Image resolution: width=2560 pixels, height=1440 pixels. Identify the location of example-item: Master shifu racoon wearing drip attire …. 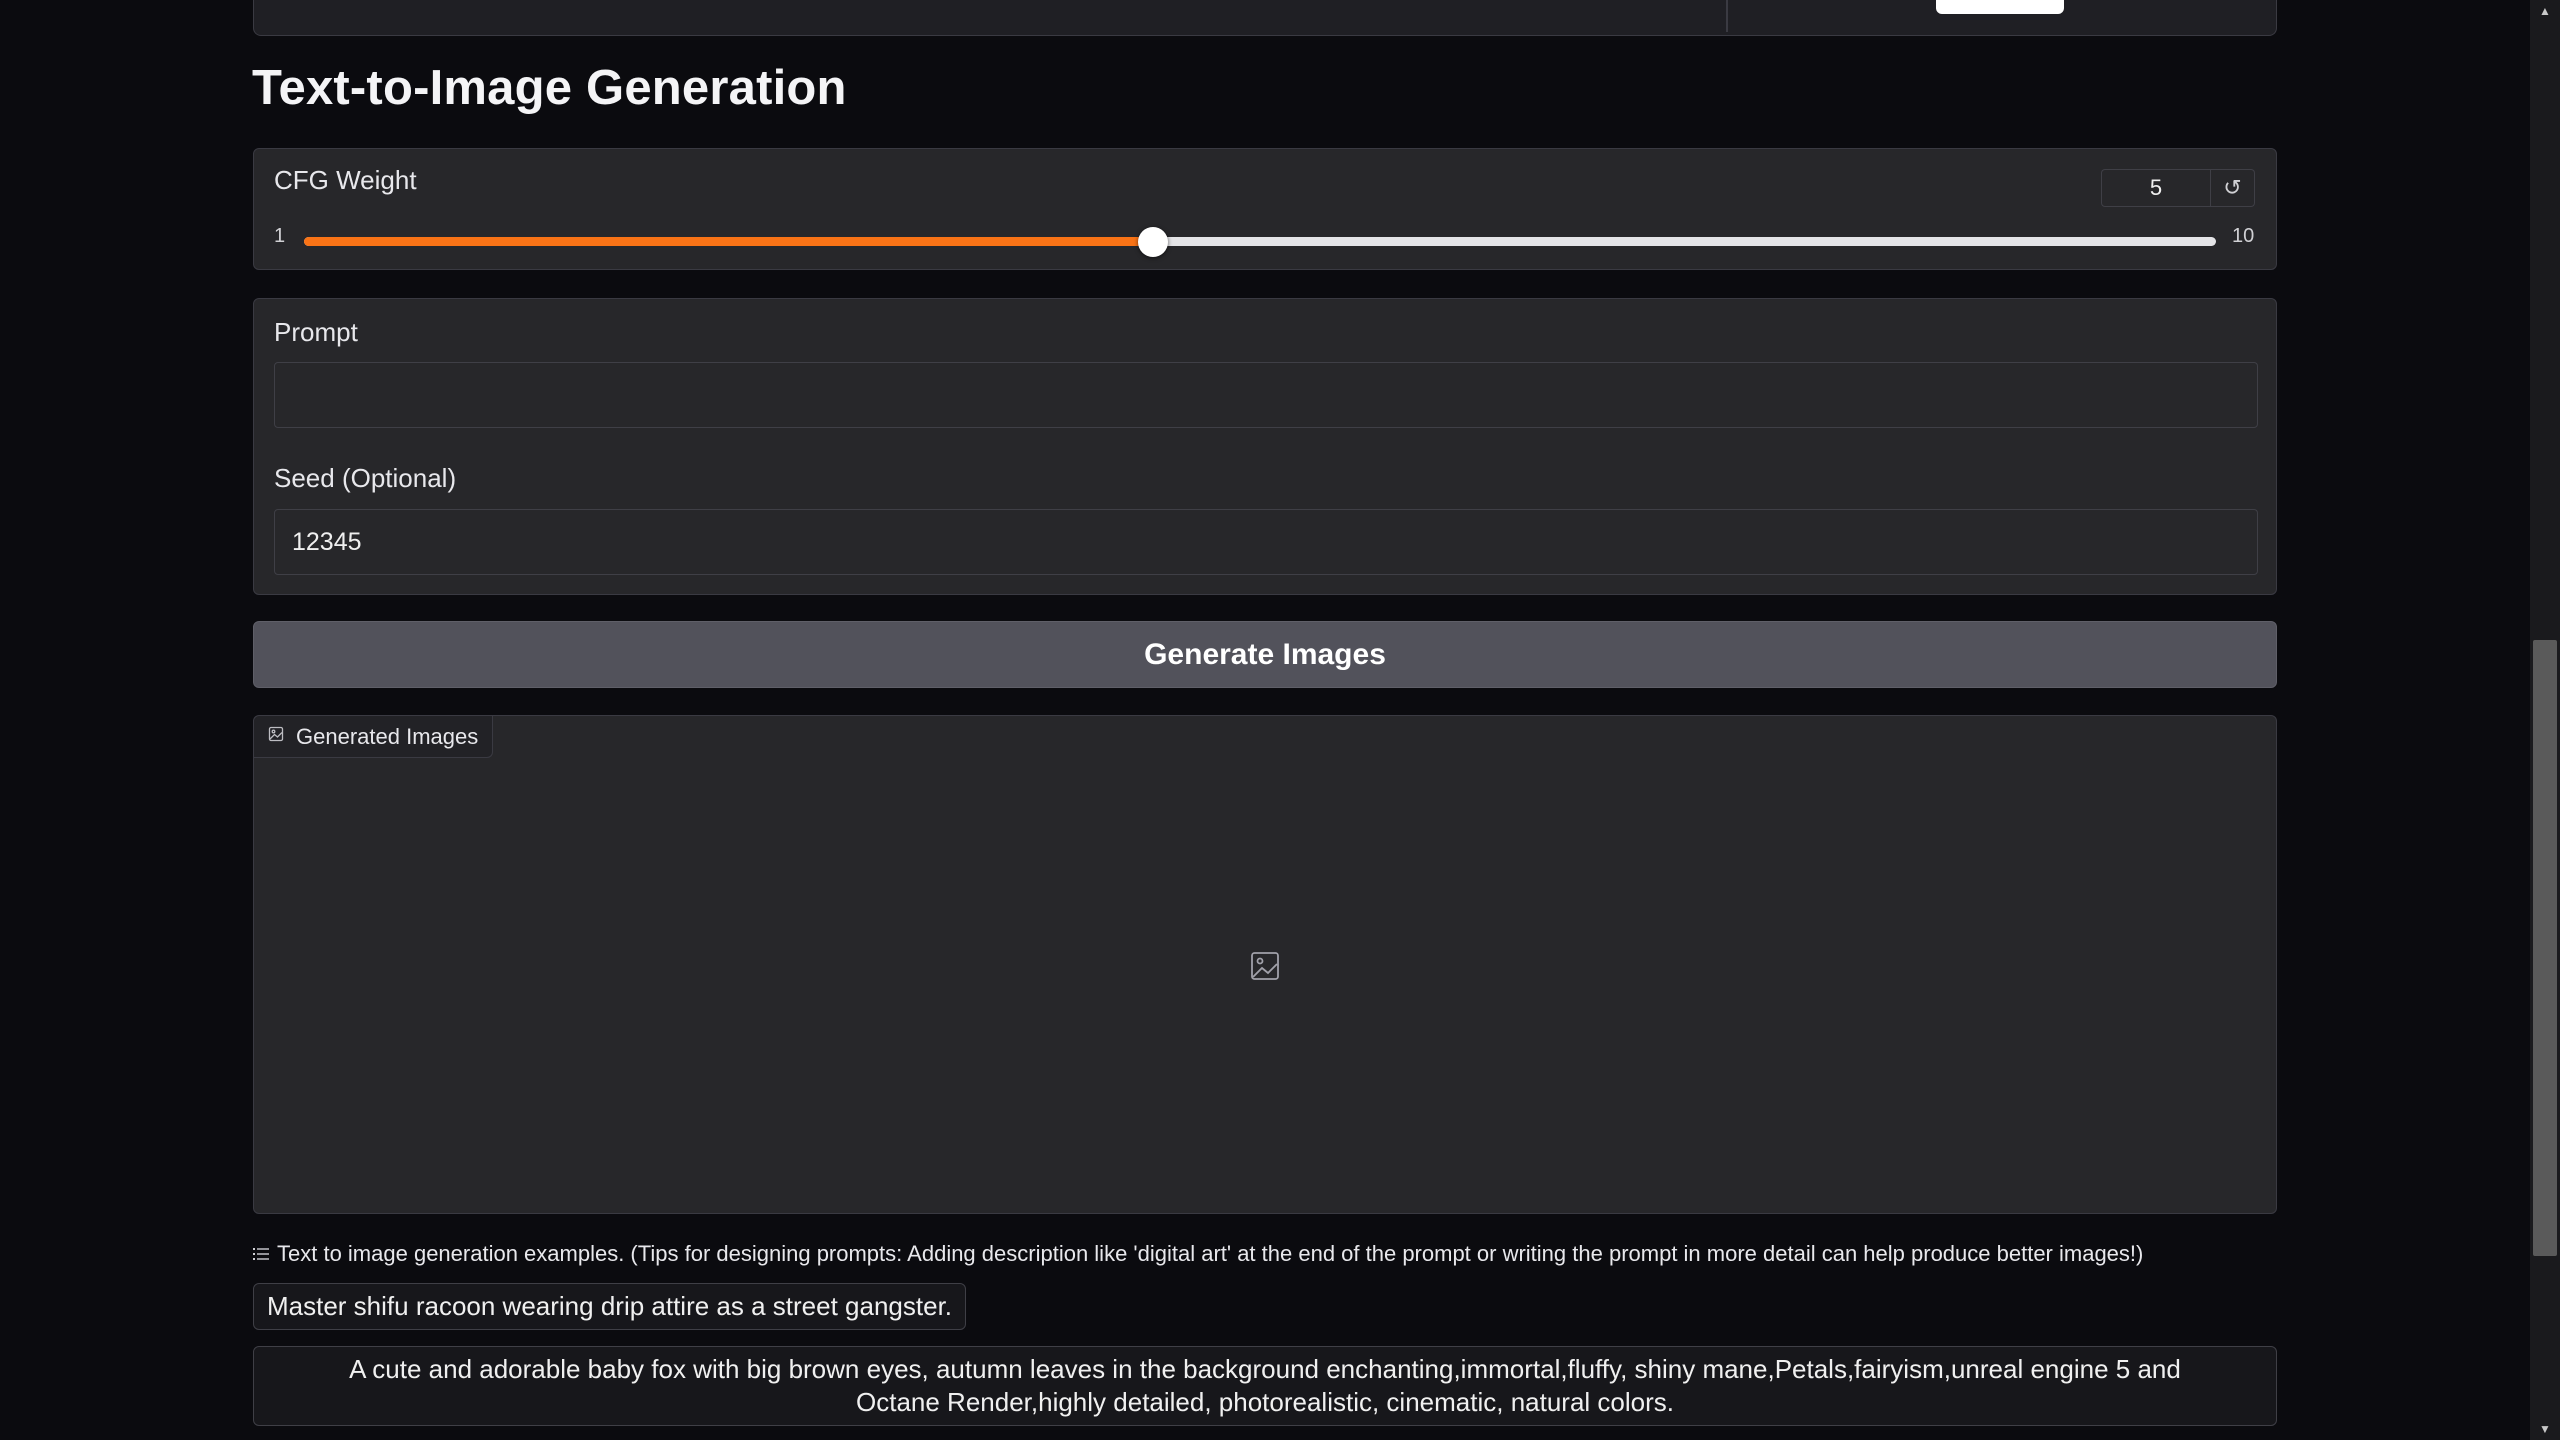
(610, 1306).